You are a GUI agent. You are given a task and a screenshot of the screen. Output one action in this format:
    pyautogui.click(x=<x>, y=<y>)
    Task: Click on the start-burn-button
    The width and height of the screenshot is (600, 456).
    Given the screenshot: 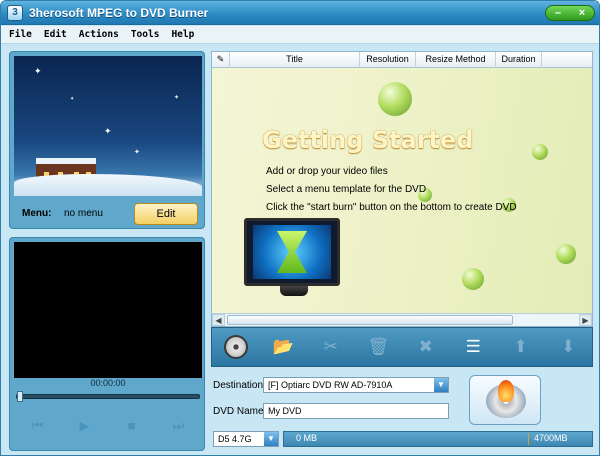 What is the action you would take?
    pyautogui.click(x=505, y=400)
    